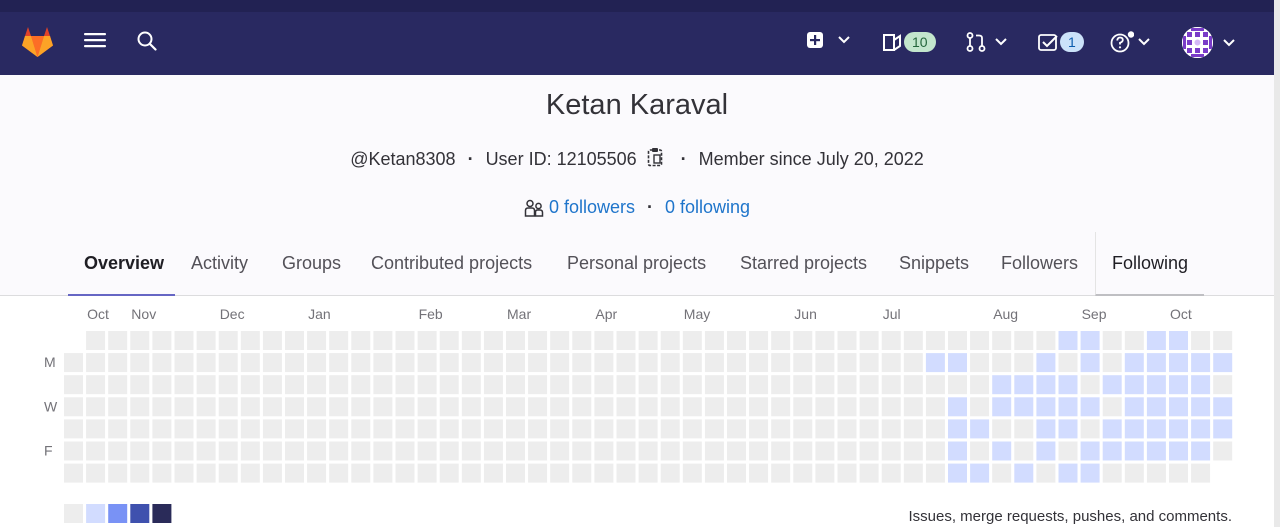  What do you see at coordinates (909, 42) in the screenshot?
I see `issues-button: 10` at bounding box center [909, 42].